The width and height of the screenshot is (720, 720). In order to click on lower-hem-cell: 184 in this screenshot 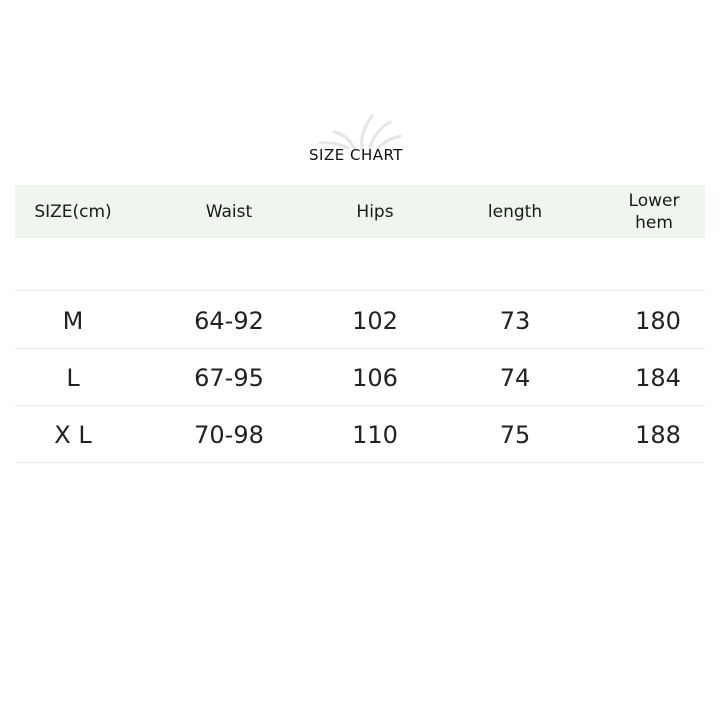, I will do `click(658, 378)`.